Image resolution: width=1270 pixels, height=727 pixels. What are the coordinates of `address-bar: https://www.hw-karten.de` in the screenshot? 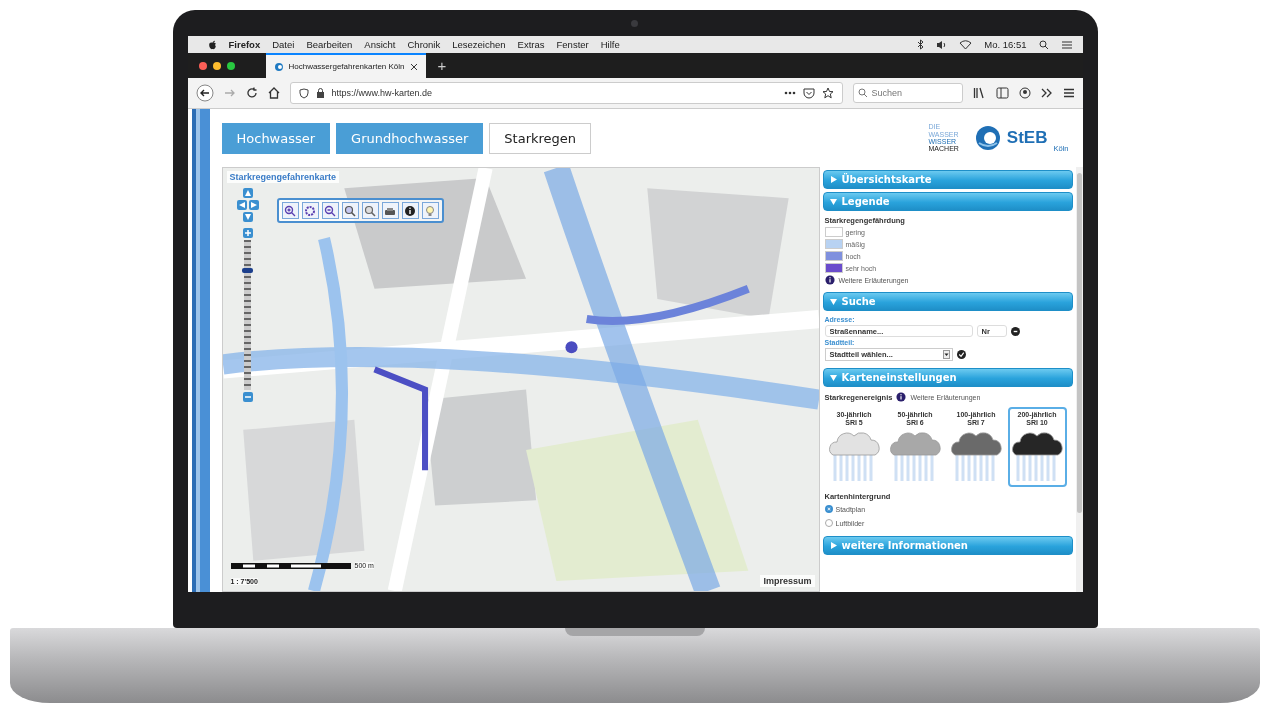 It's located at (566, 93).